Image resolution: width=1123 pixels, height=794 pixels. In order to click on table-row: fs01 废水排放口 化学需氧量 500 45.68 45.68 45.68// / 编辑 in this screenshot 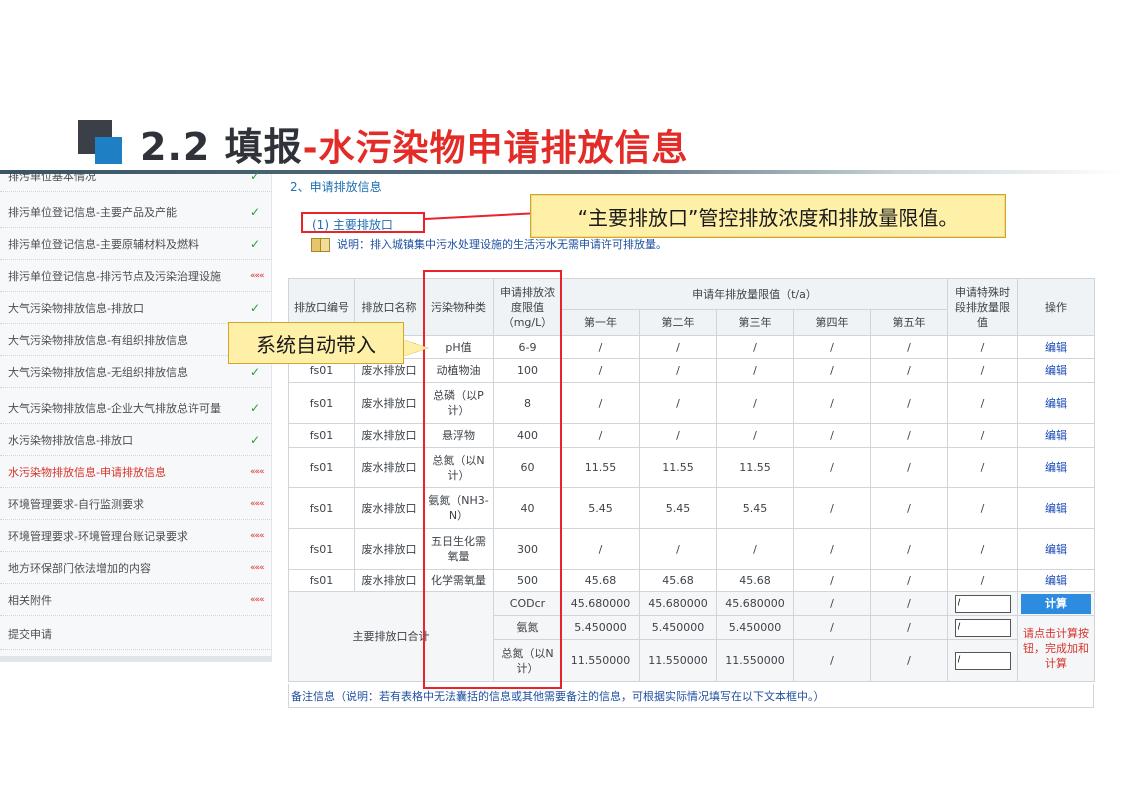, I will do `click(691, 580)`.